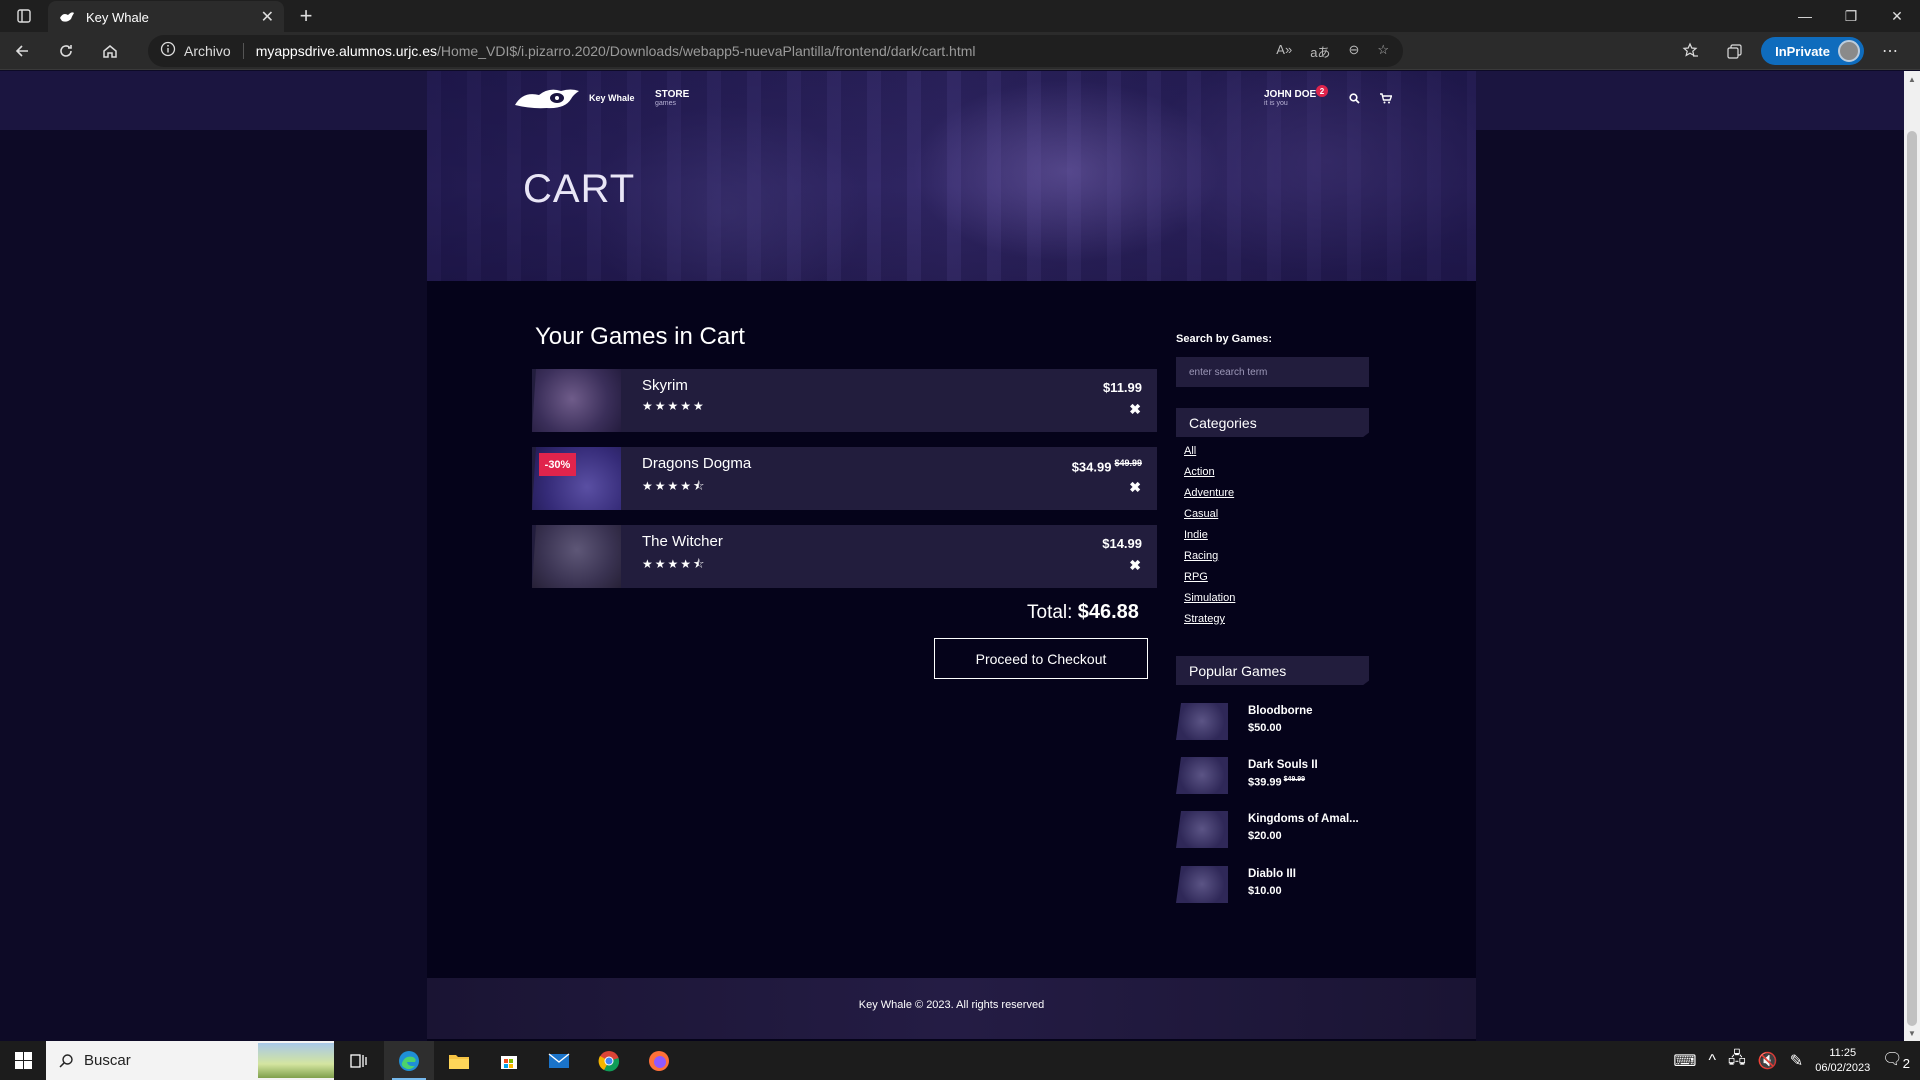 Image resolution: width=1920 pixels, height=1080 pixels. What do you see at coordinates (1122, 543) in the screenshot?
I see `price-value: $14.99` at bounding box center [1122, 543].